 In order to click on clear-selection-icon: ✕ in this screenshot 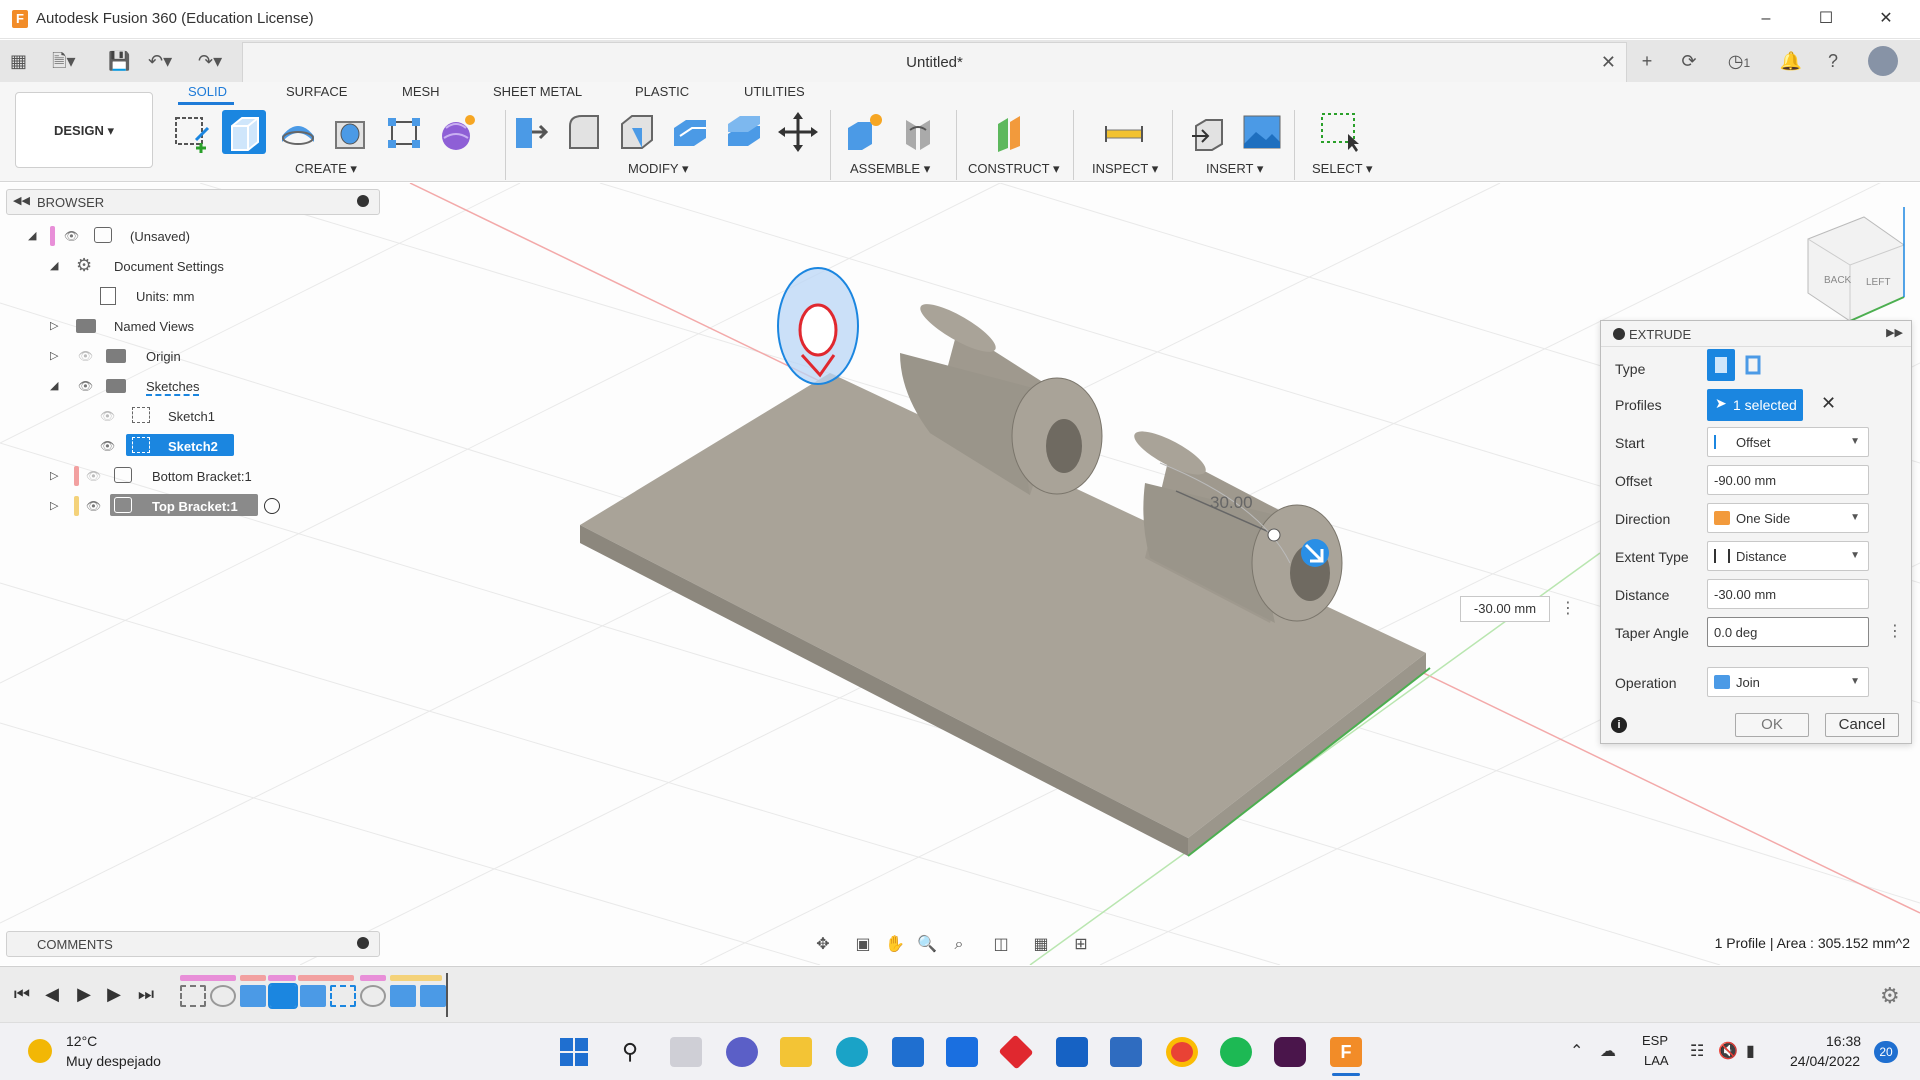, I will do `click(1828, 403)`.